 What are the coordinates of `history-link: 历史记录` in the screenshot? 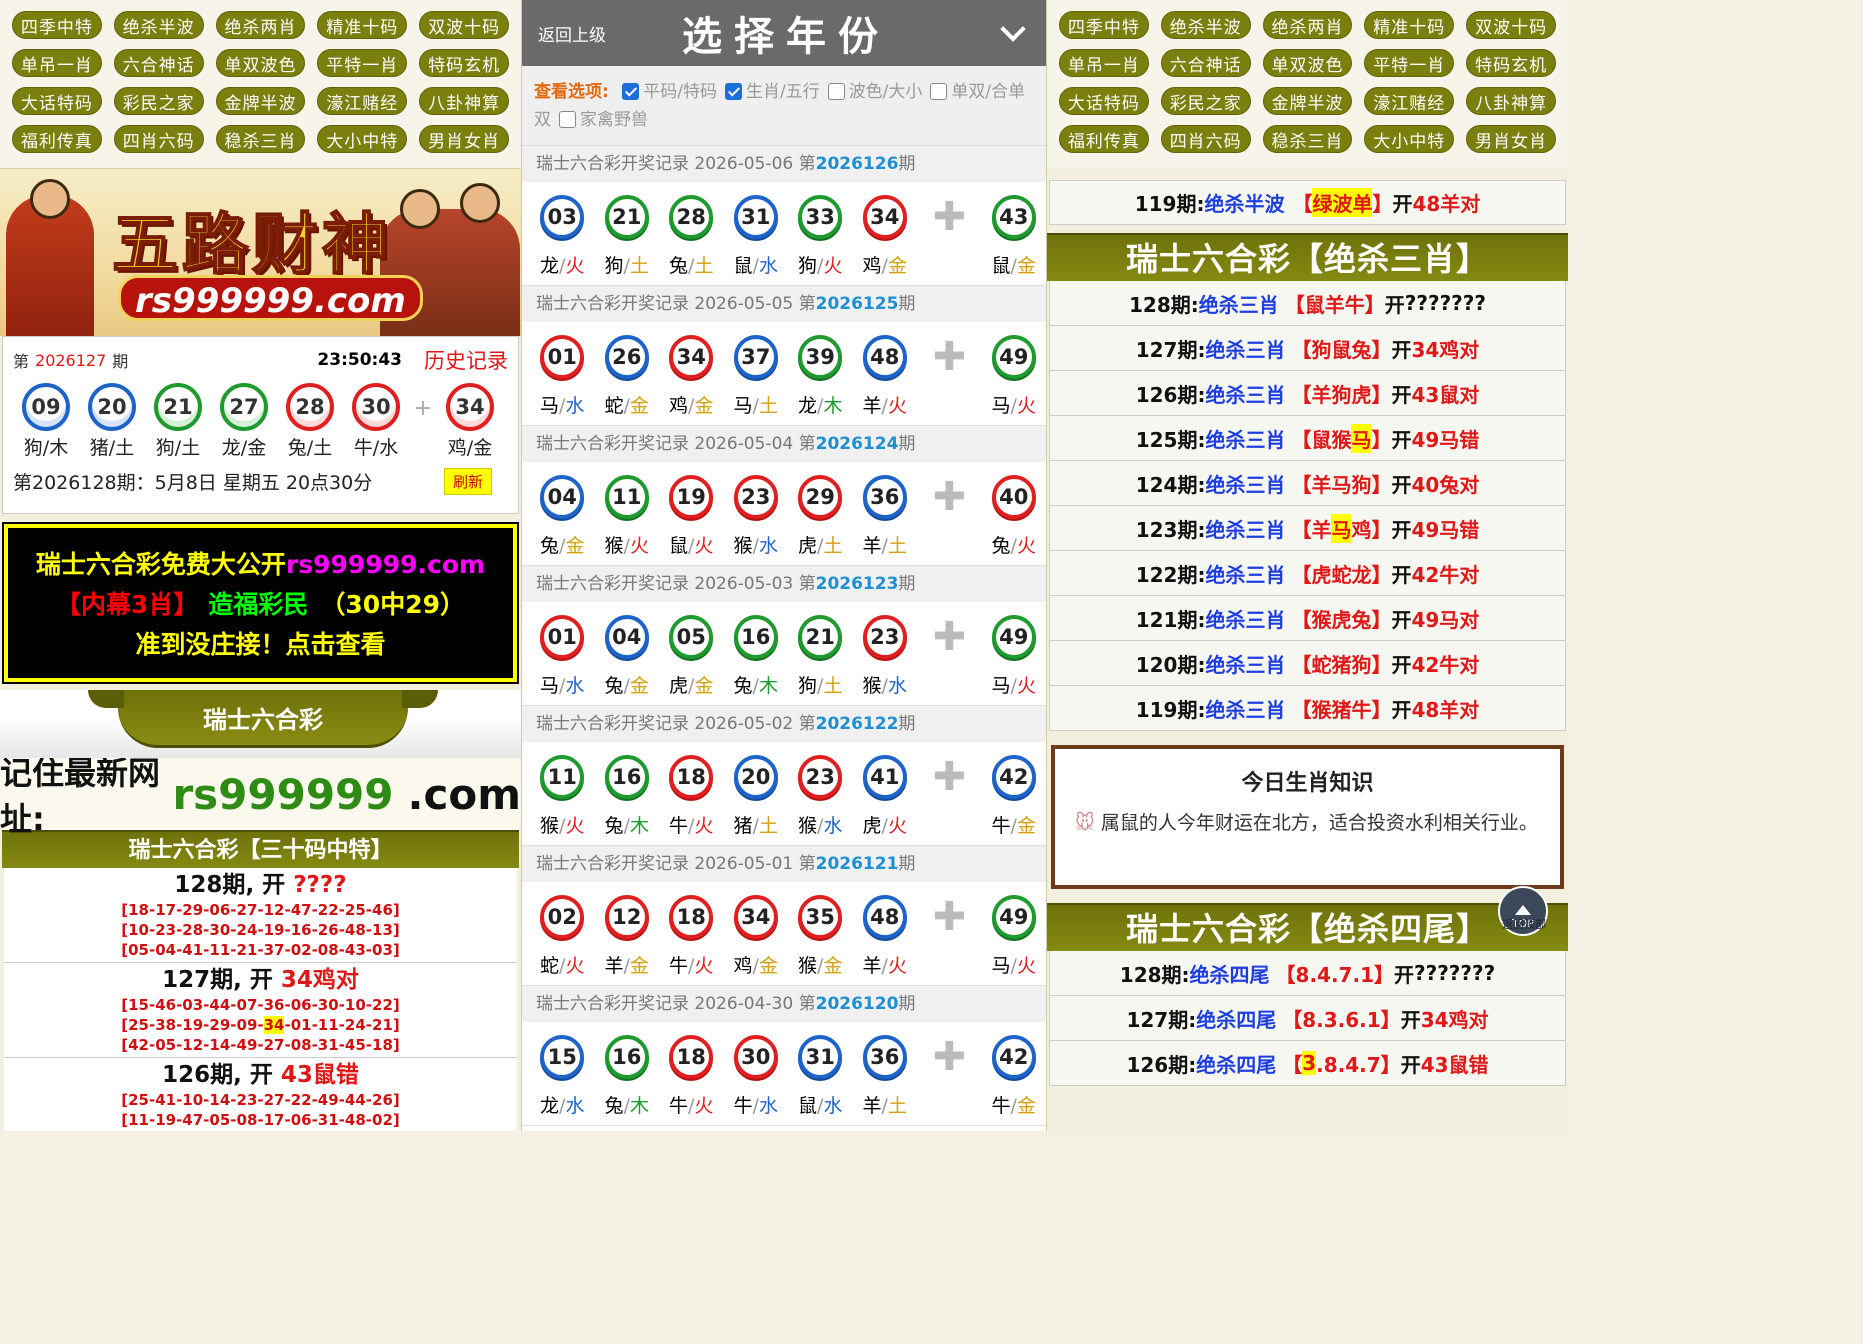 It's located at (466, 360).